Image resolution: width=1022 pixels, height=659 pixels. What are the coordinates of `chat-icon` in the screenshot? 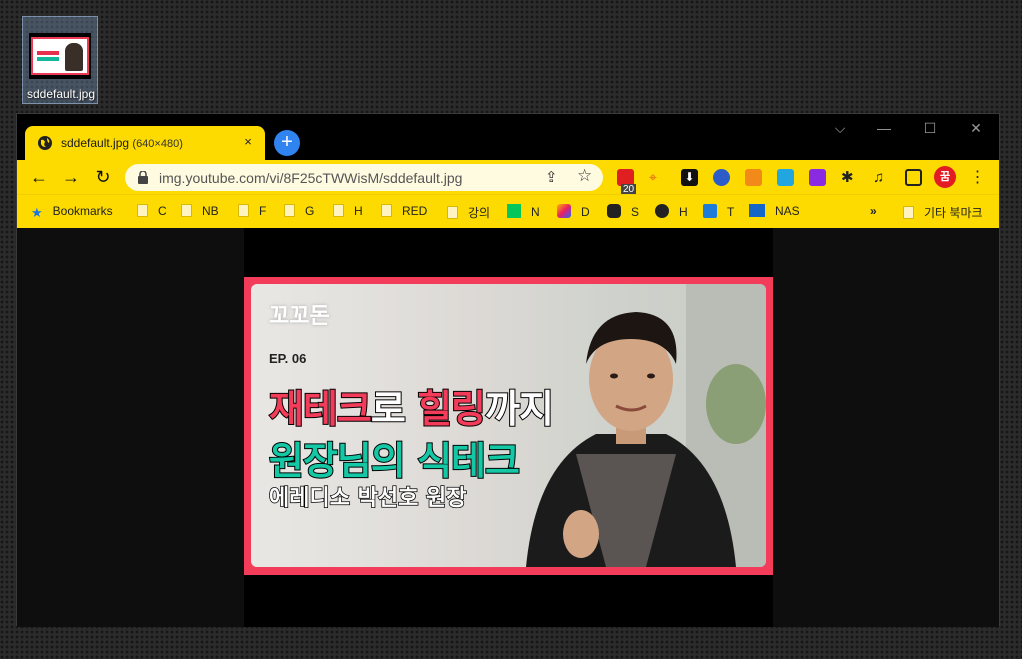 It's located at (614, 211).